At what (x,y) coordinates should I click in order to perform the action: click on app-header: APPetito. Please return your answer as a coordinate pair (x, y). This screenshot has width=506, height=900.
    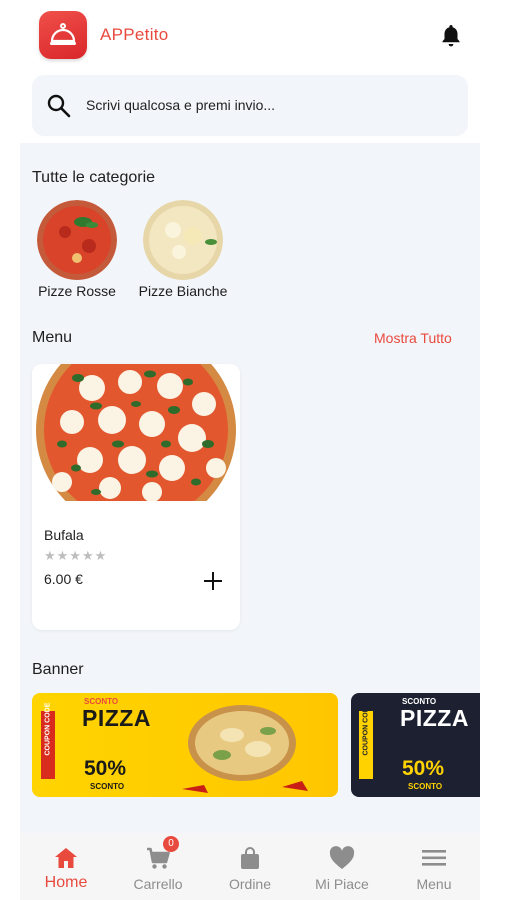
    Looking at the image, I should click on (253, 35).